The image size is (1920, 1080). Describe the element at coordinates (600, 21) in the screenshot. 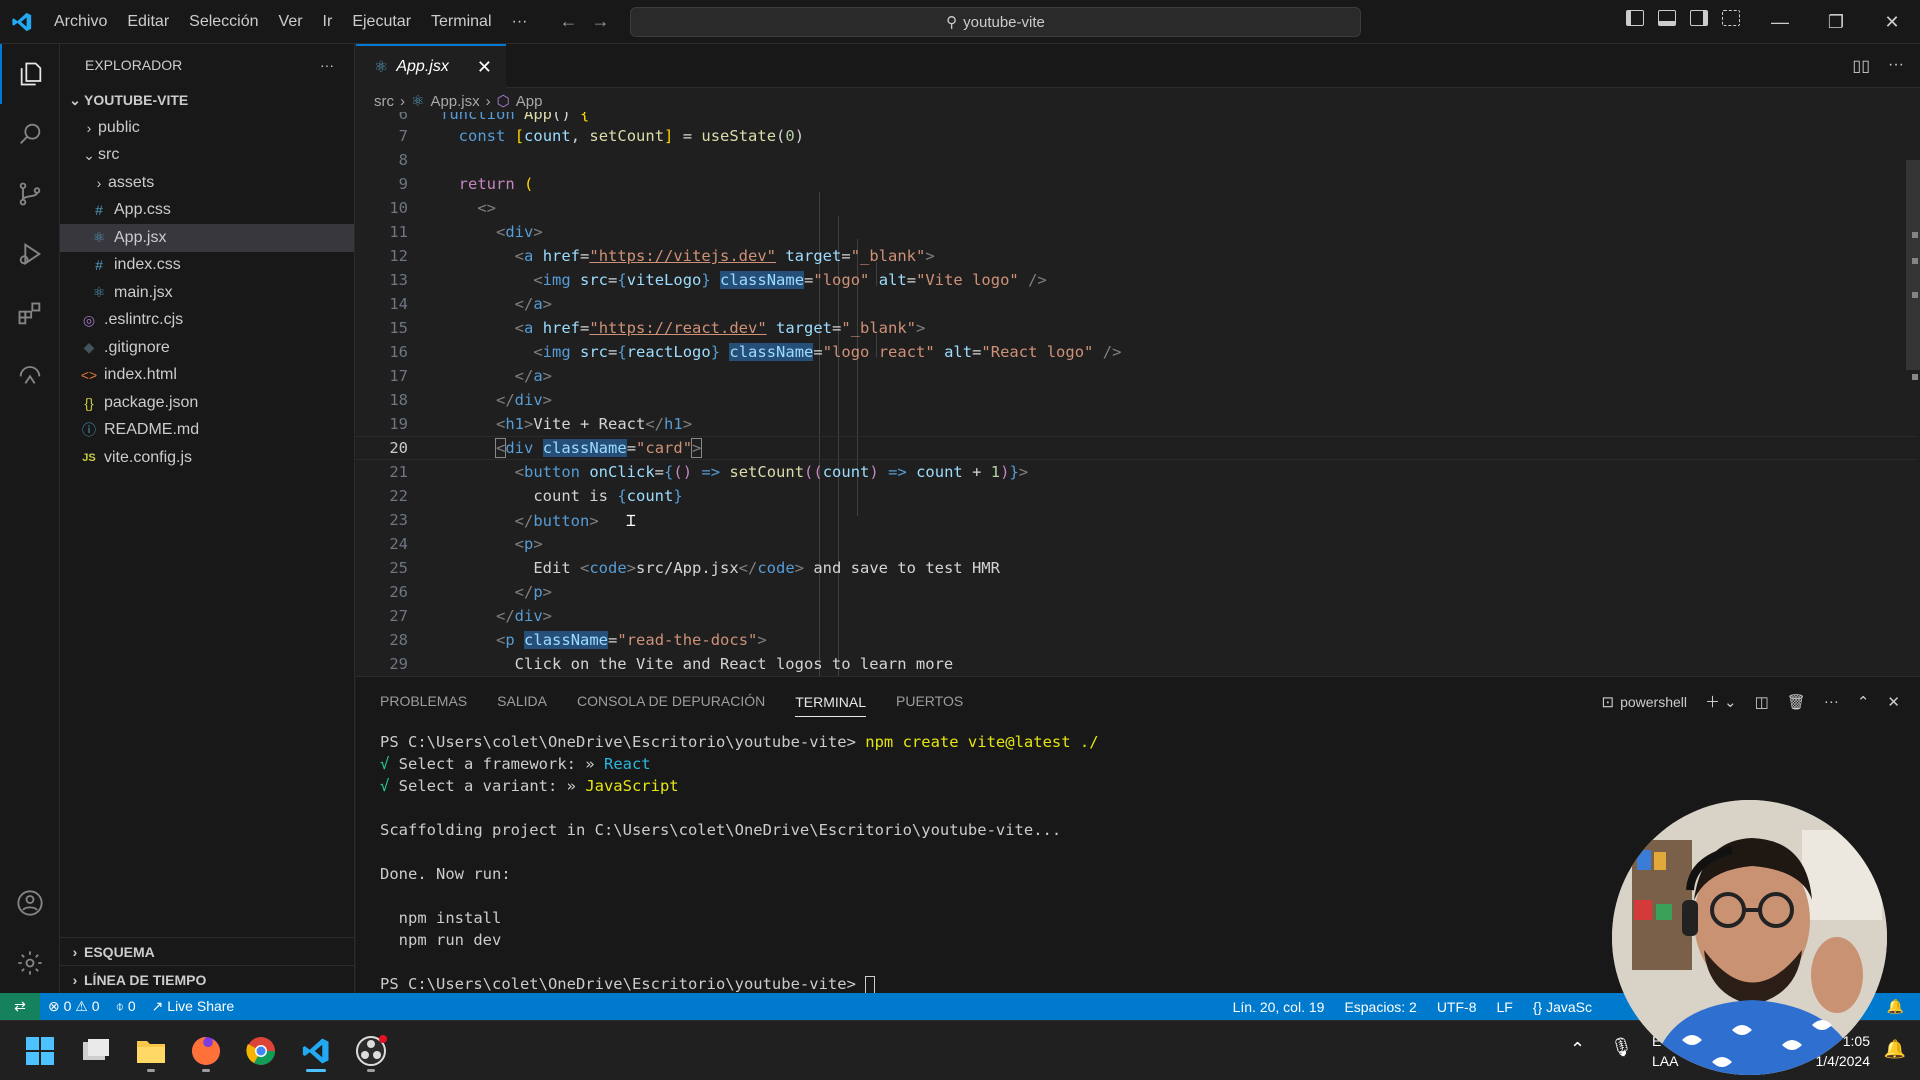

I see `forward-arrow-icon: →` at that location.